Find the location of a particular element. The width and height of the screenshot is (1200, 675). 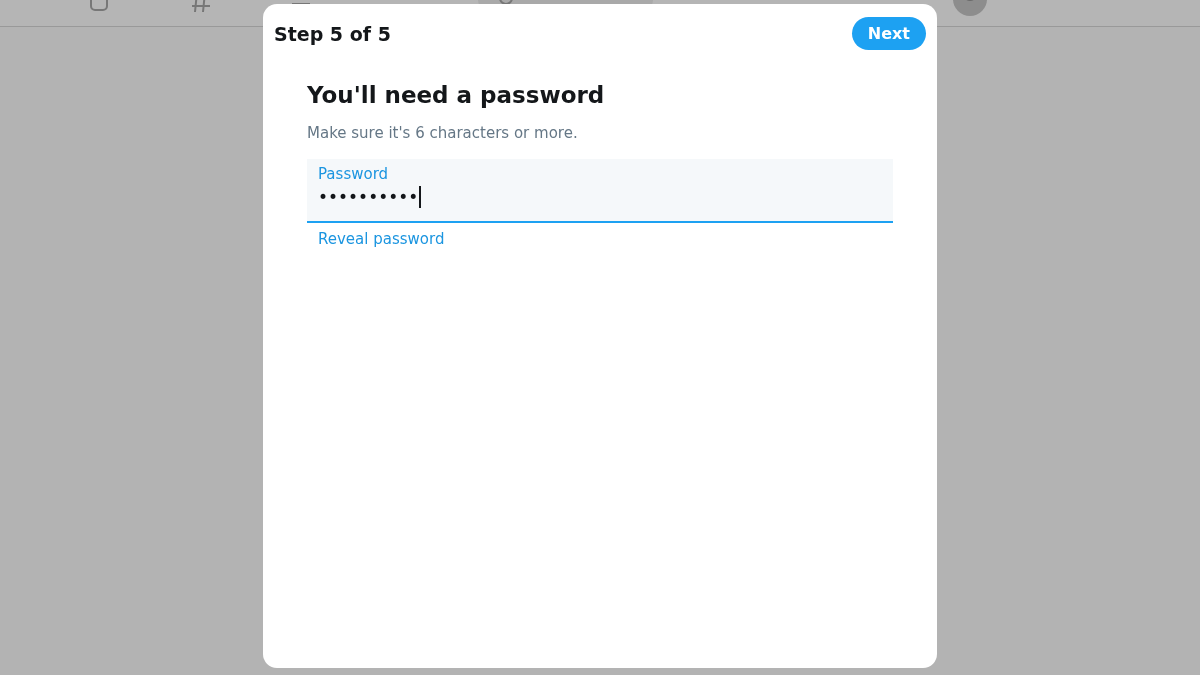

reveal-password-link: Reveal password is located at coordinates (381, 239).